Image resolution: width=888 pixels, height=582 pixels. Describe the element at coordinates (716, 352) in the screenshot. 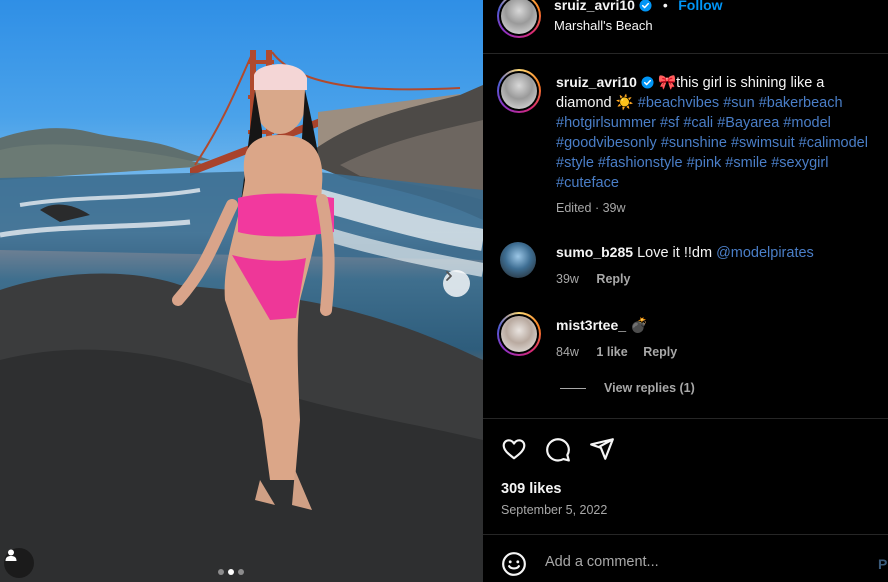

I see `comment-meta: 84w 1 like Reply` at that location.